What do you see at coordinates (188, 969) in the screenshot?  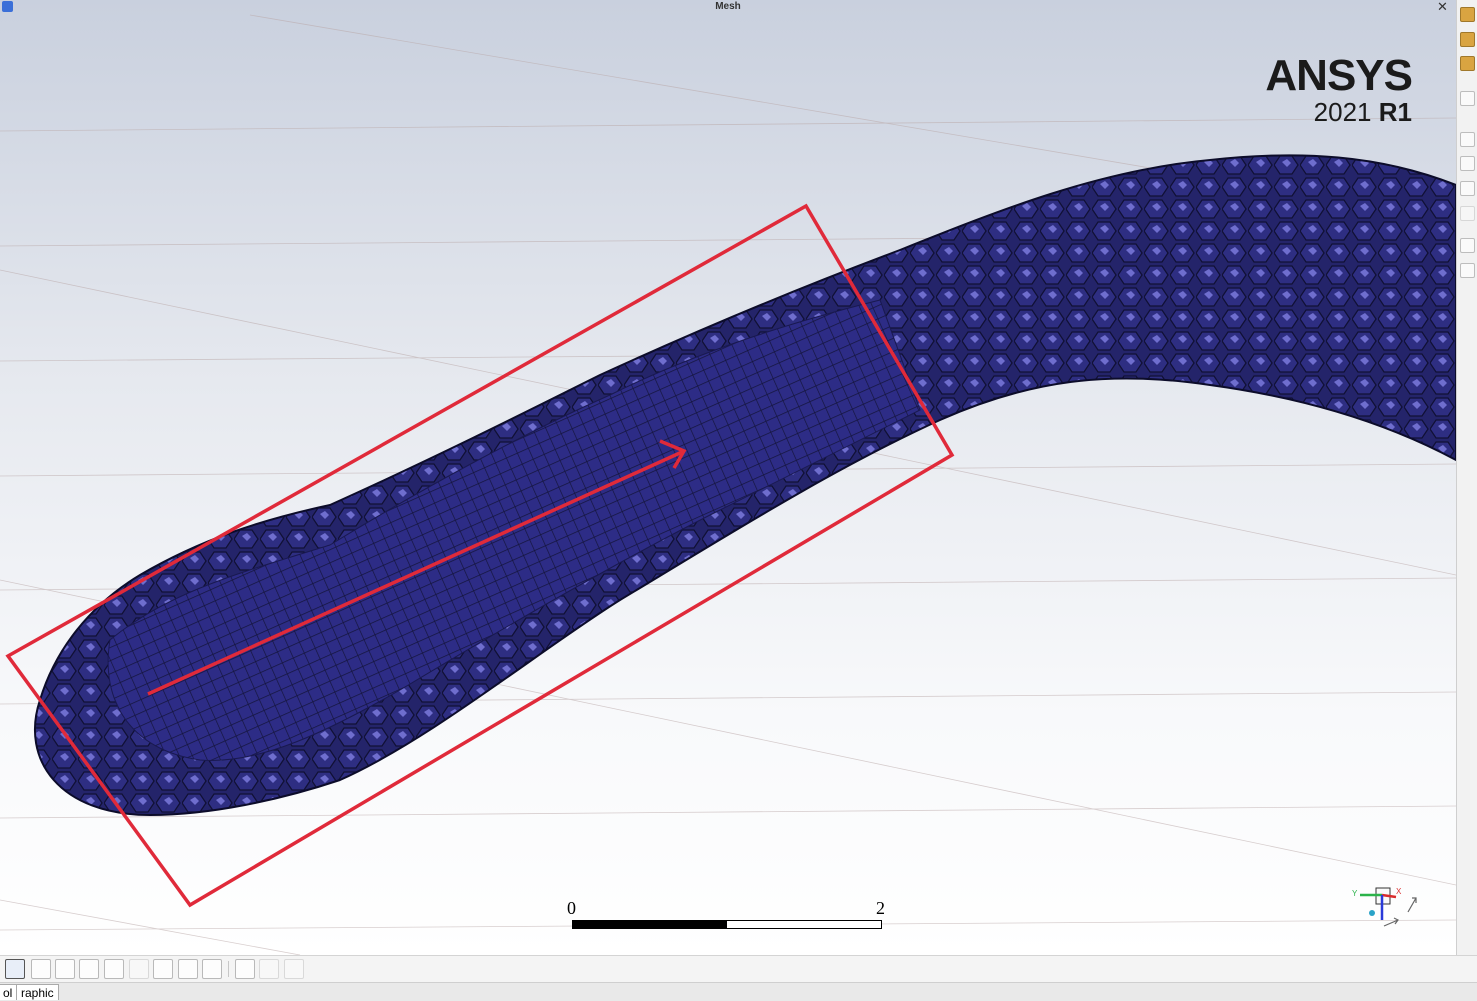 I see `select-line-icon` at bounding box center [188, 969].